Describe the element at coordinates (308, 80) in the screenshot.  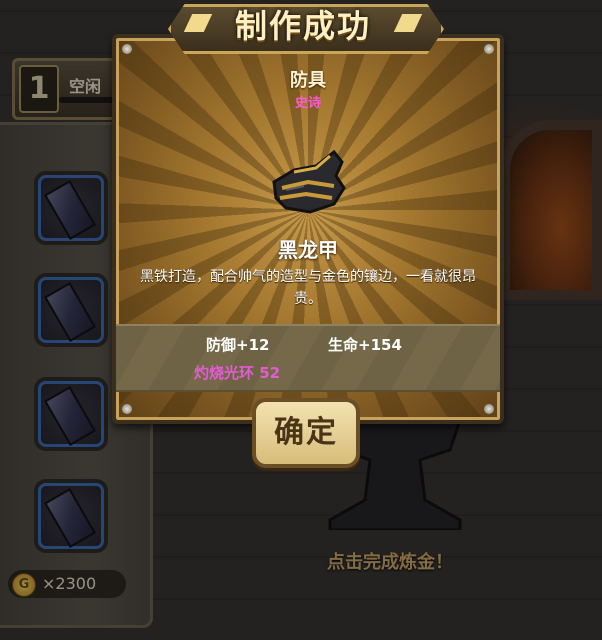
I see `item-type: 防具` at that location.